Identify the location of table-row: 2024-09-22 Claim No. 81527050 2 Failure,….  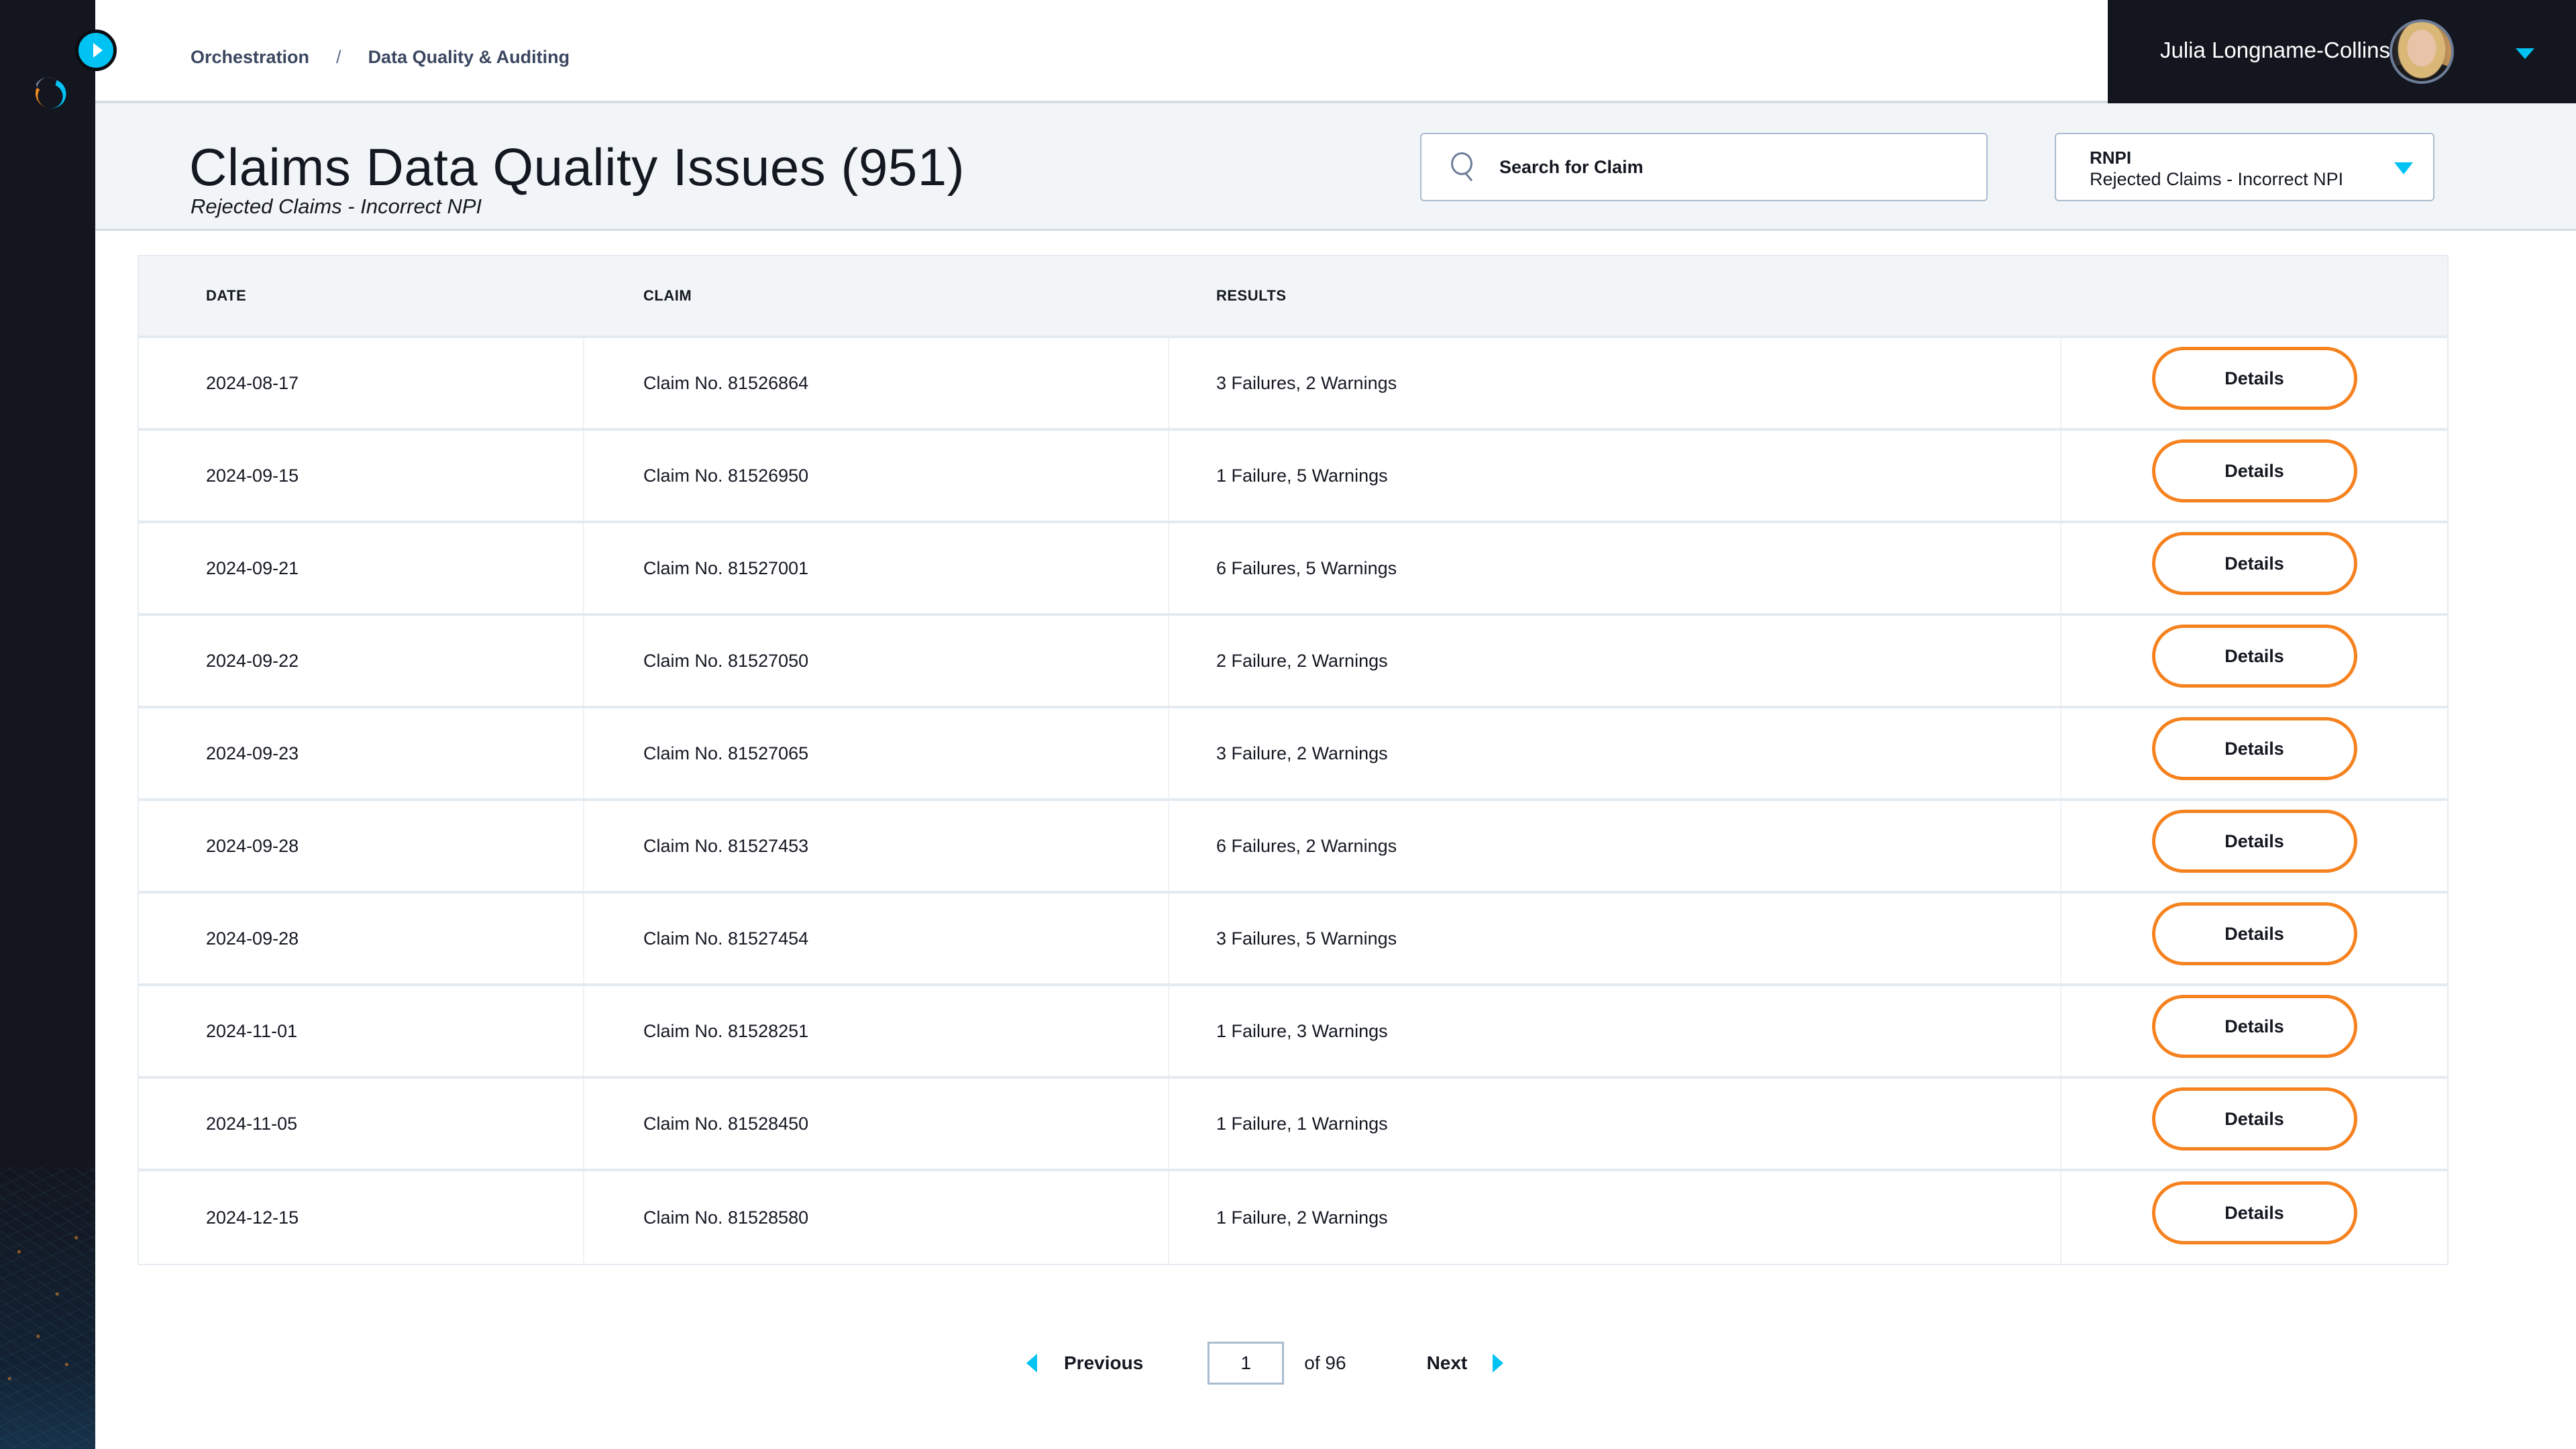
(1293, 662).